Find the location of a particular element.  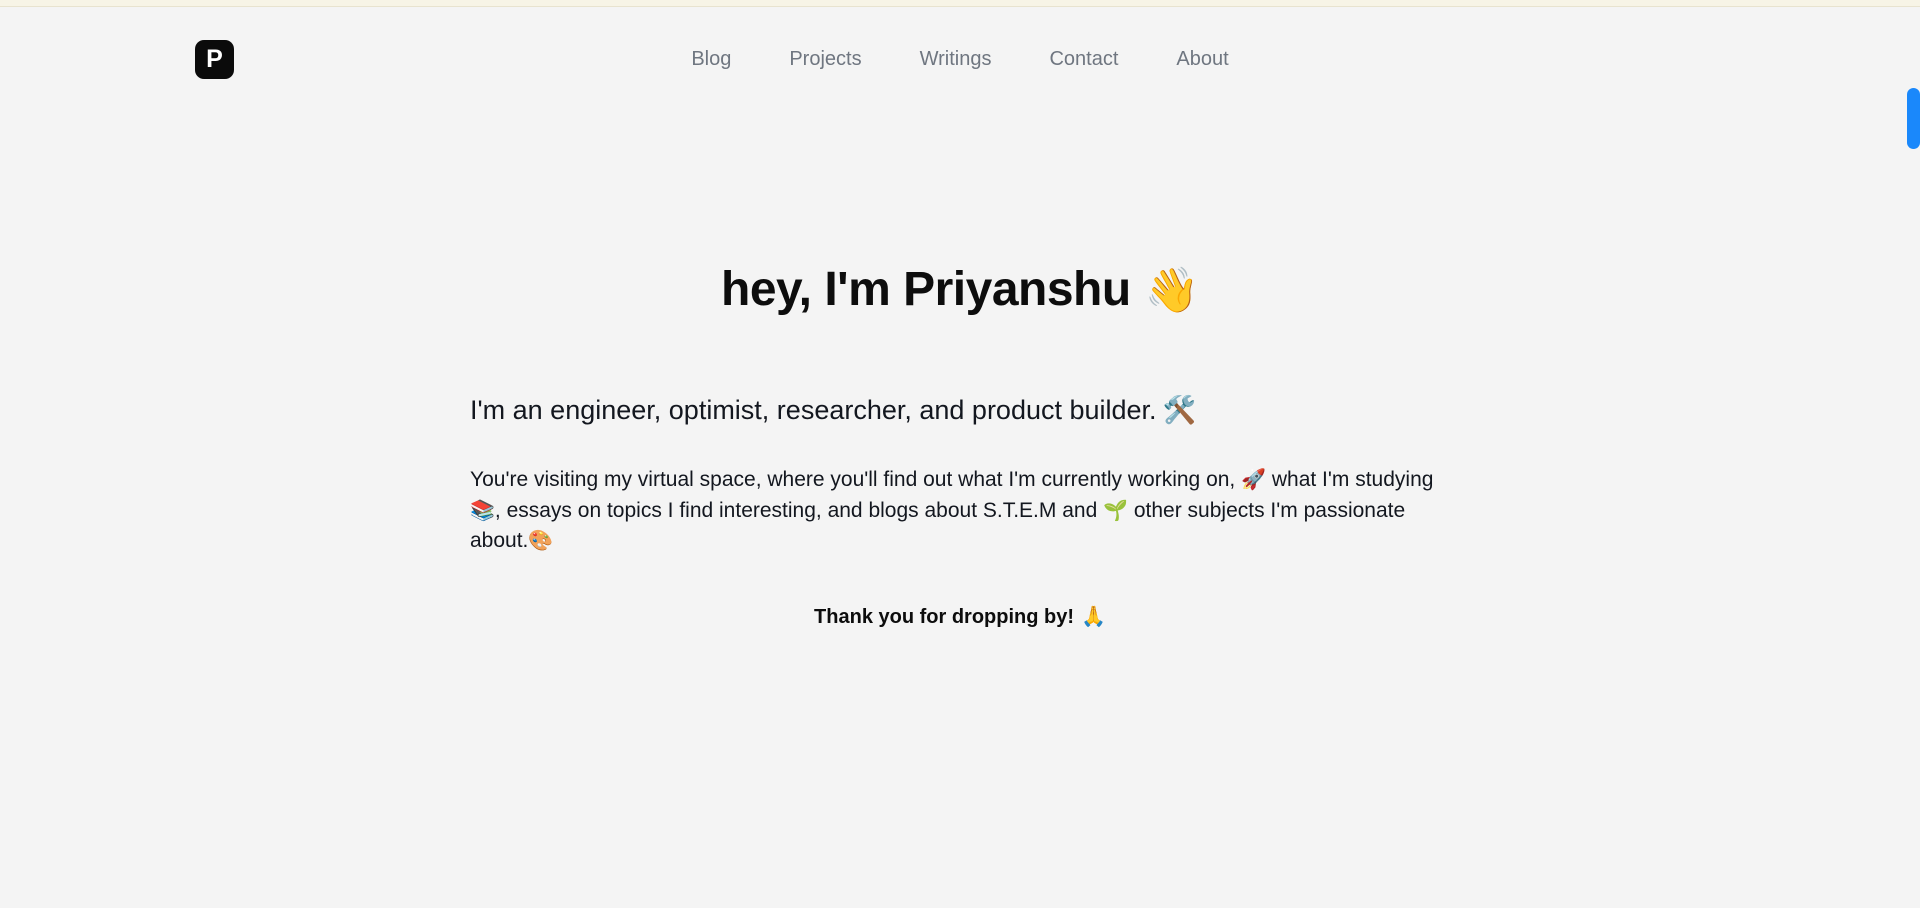

scrollbar-track is located at coordinates (1913, 457).